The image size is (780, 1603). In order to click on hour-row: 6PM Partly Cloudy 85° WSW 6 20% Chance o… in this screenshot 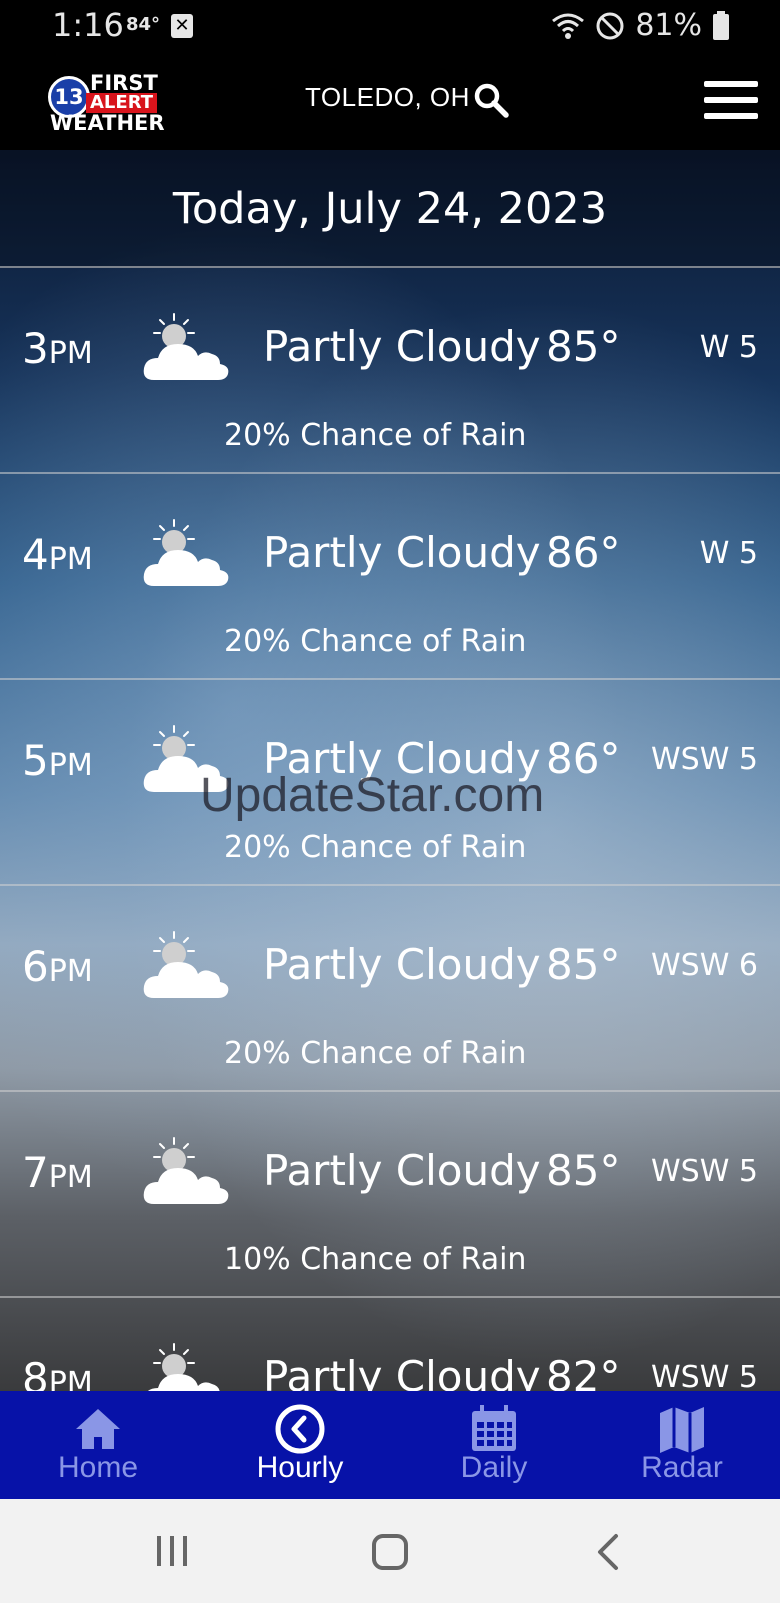, I will do `click(390, 989)`.